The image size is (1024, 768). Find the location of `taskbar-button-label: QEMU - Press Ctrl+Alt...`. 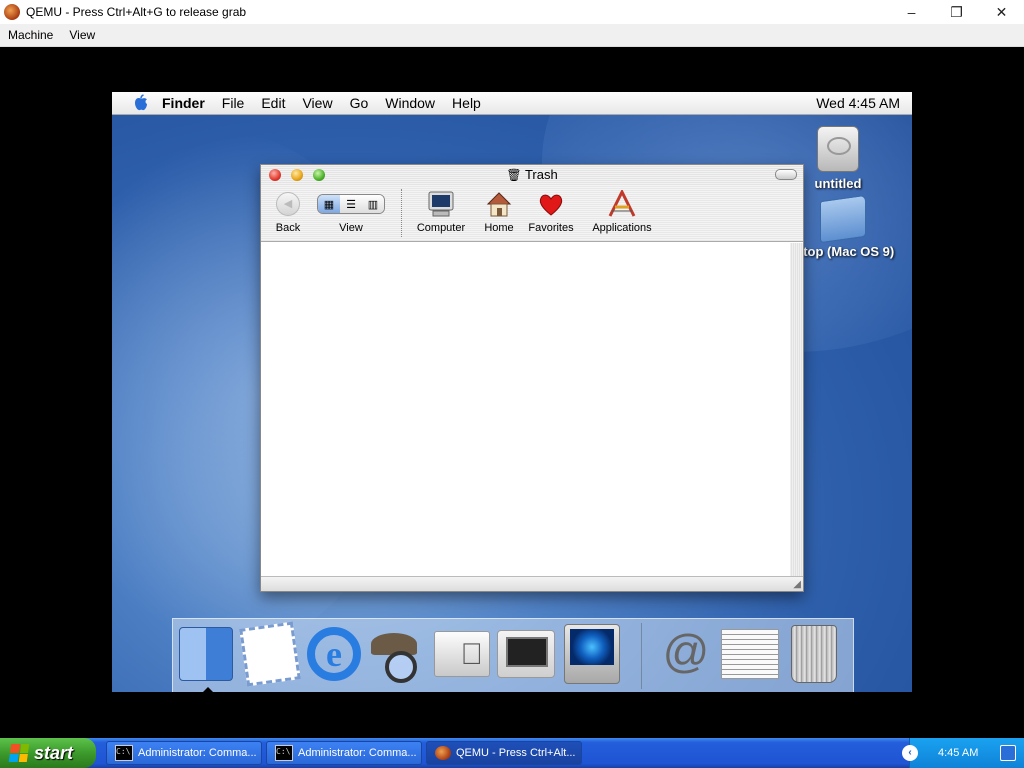

taskbar-button-label: QEMU - Press Ctrl+Alt... is located at coordinates (516, 753).